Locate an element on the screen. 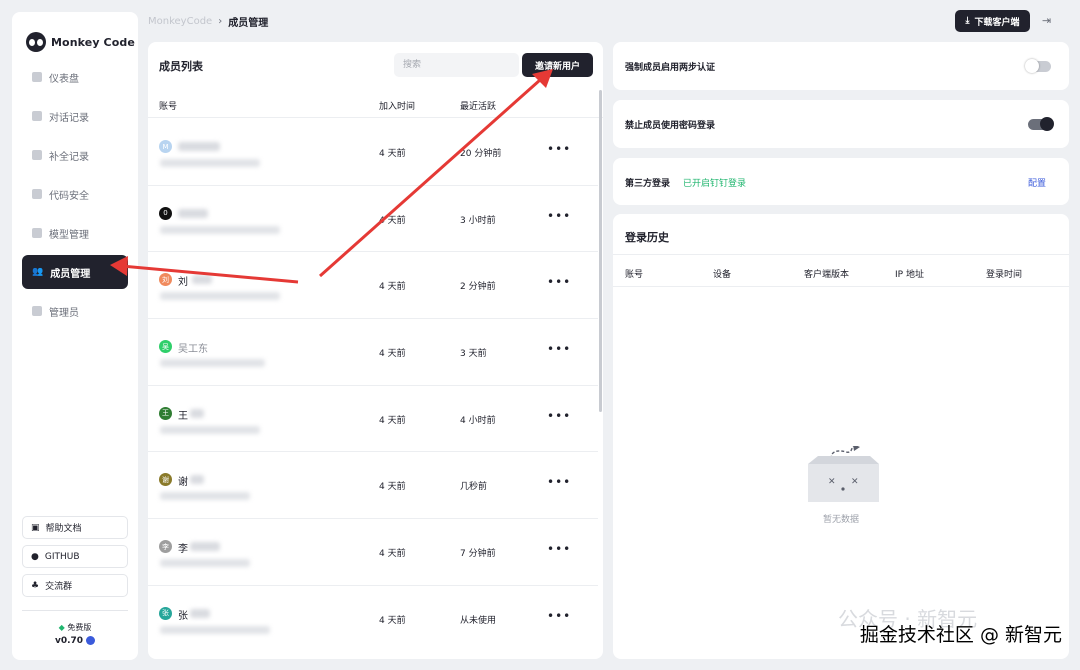  plan-badge: ◆ 免费版 is located at coordinates (75, 627).